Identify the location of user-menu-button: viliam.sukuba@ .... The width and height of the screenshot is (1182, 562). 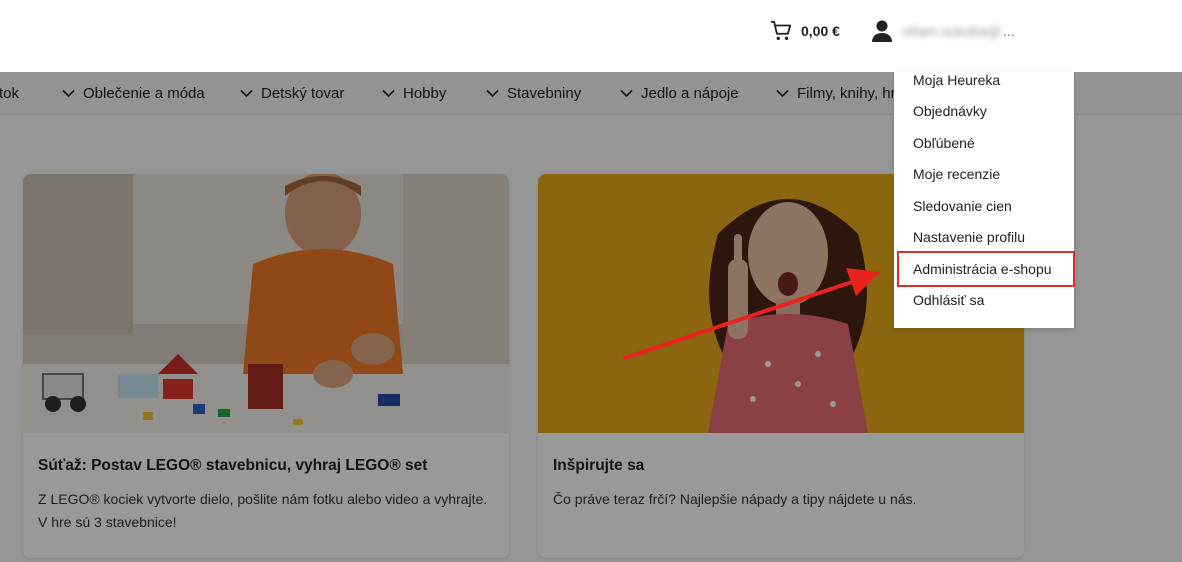
(943, 31).